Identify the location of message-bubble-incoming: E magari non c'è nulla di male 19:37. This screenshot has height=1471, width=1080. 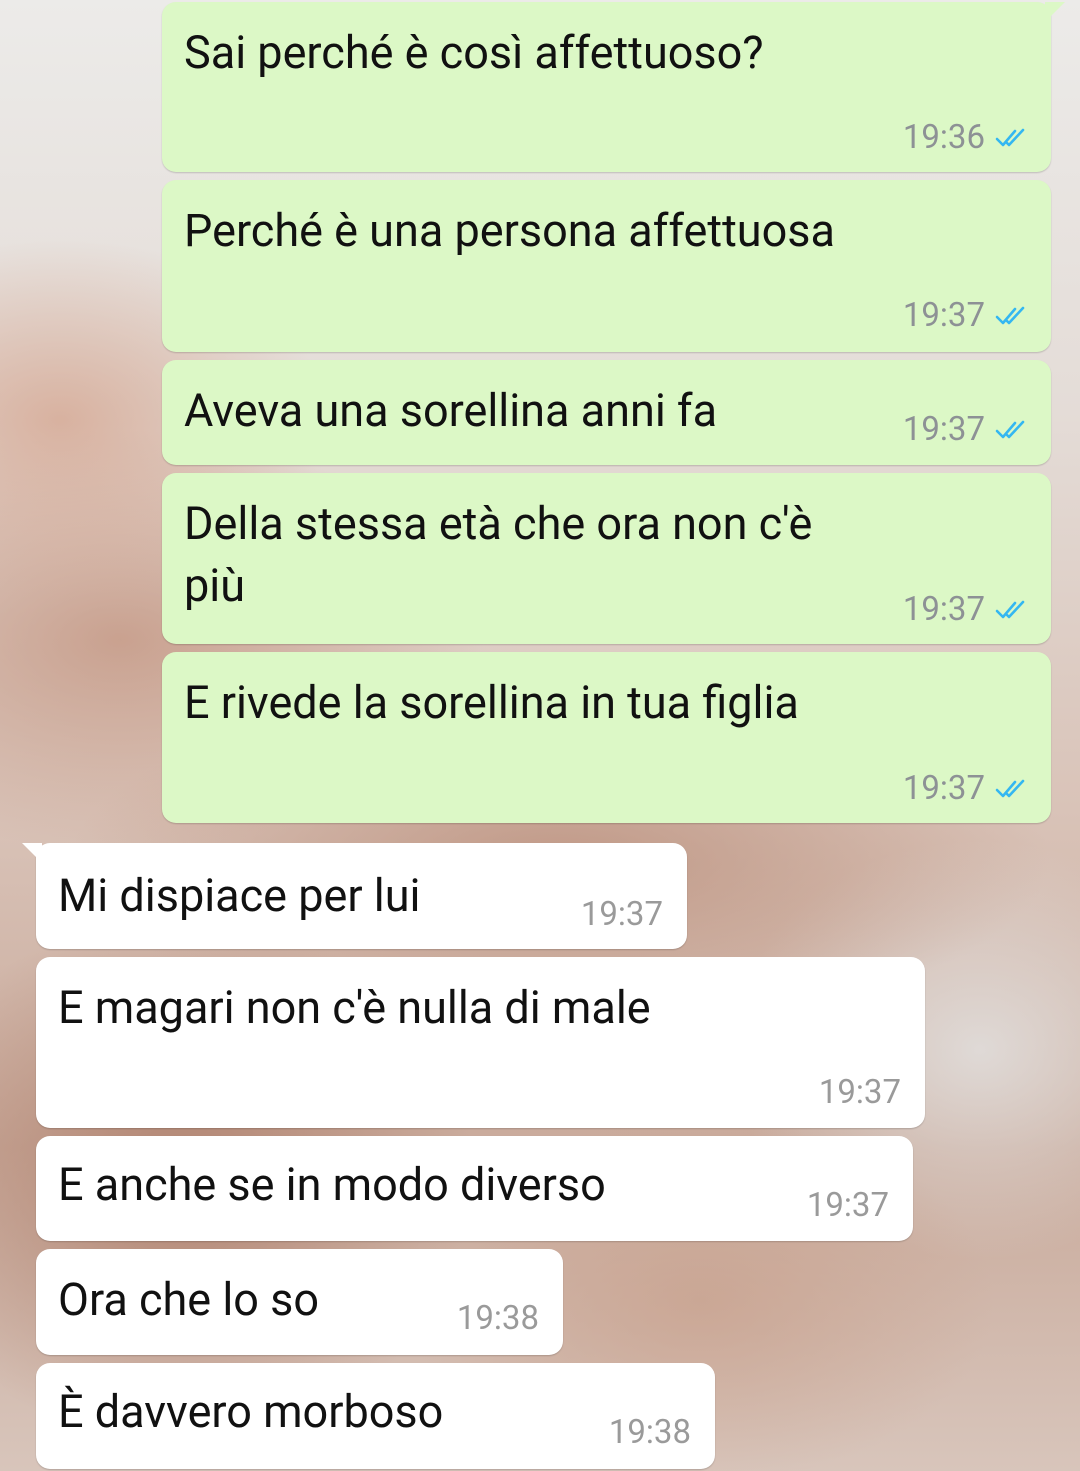
(480, 1042).